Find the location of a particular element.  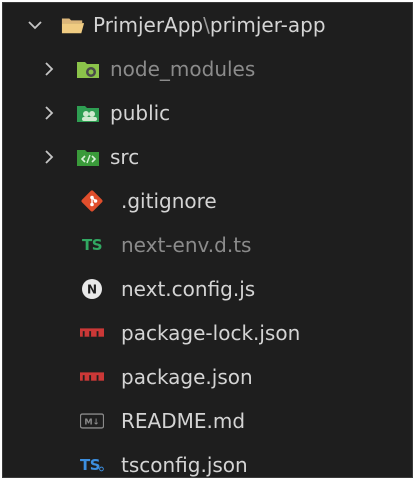

tree-item-readme: M↓ README.md is located at coordinates (207, 421).